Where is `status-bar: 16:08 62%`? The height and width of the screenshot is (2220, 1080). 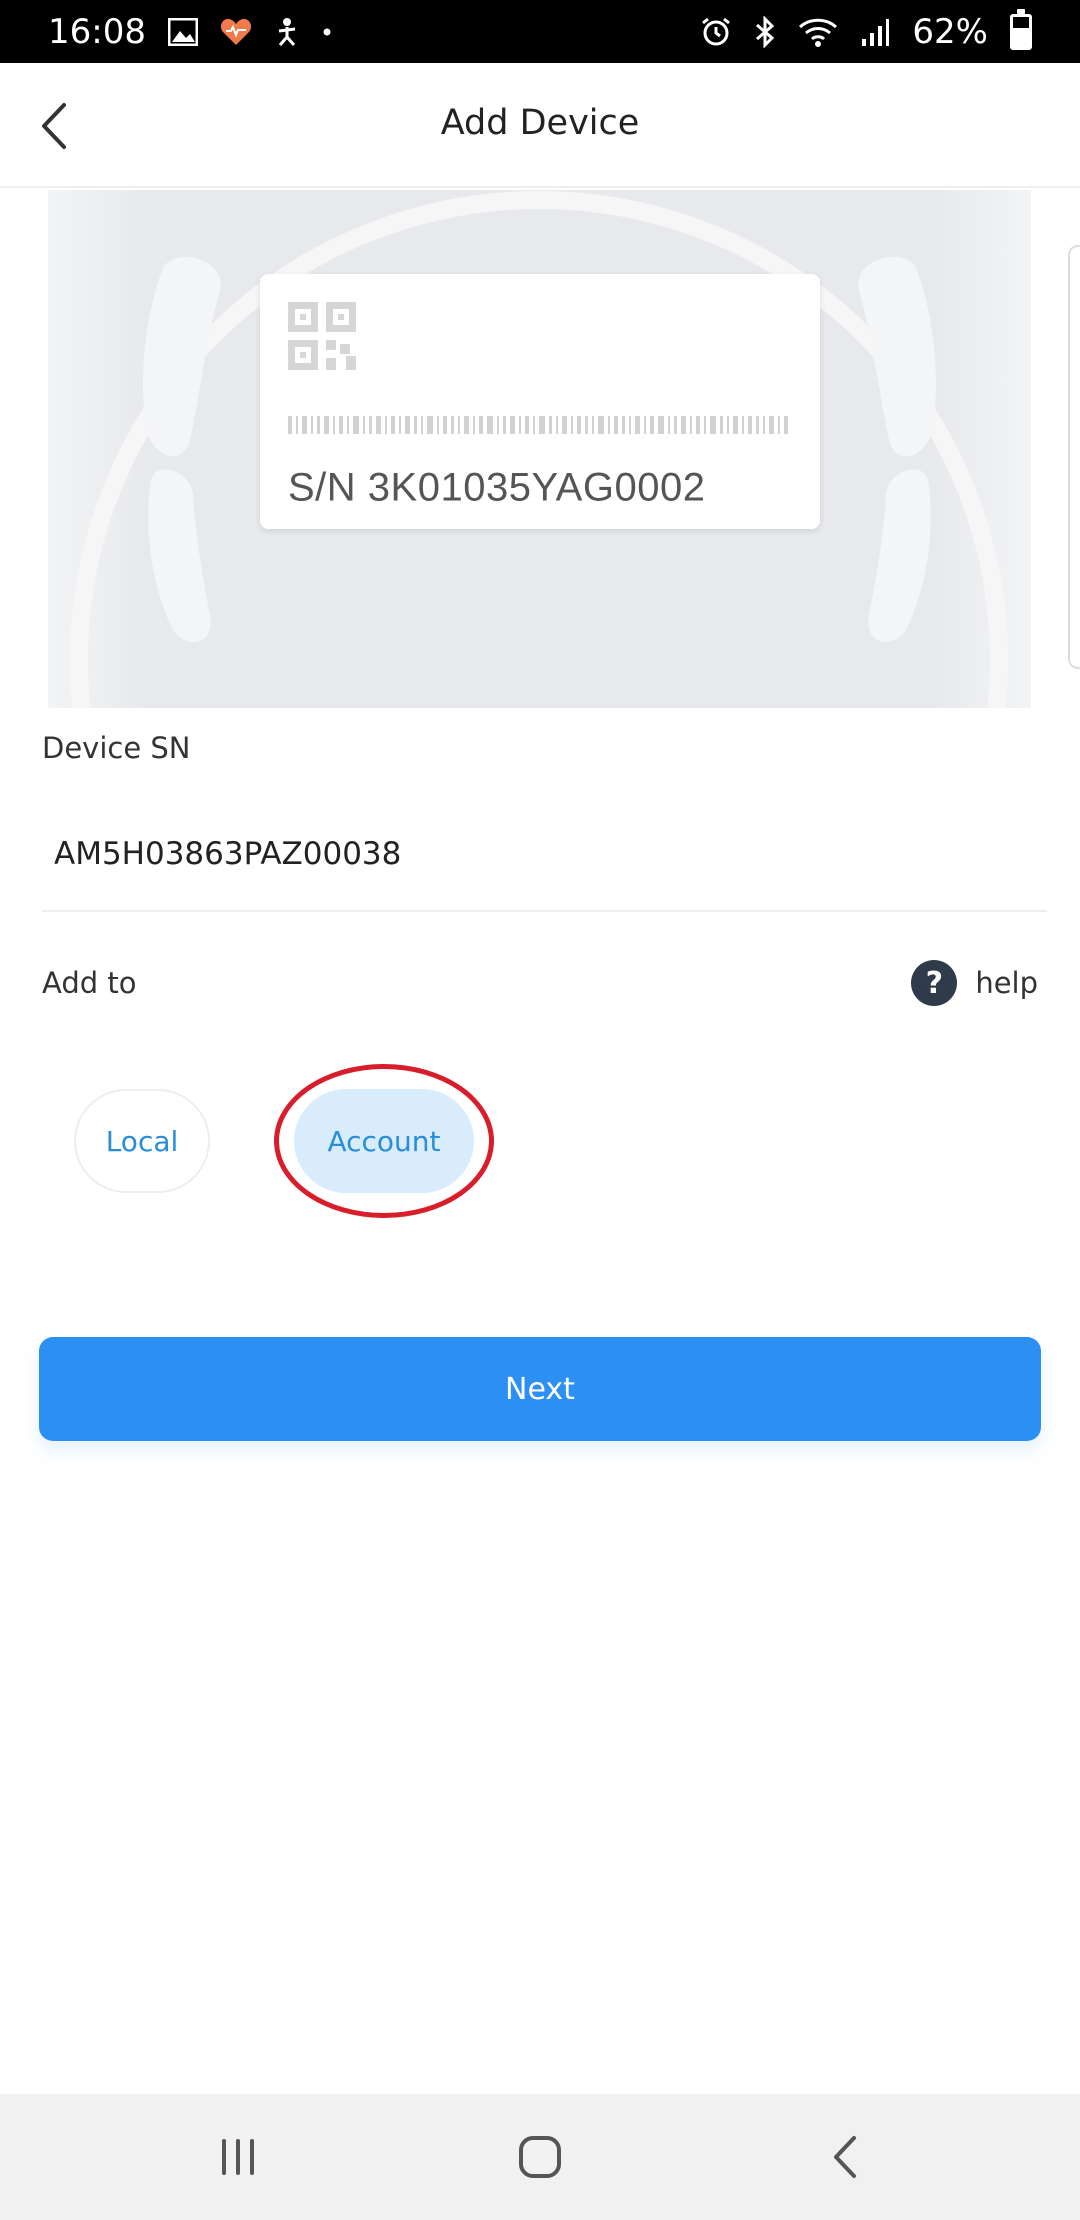
status-bar: 16:08 62% is located at coordinates (540, 31).